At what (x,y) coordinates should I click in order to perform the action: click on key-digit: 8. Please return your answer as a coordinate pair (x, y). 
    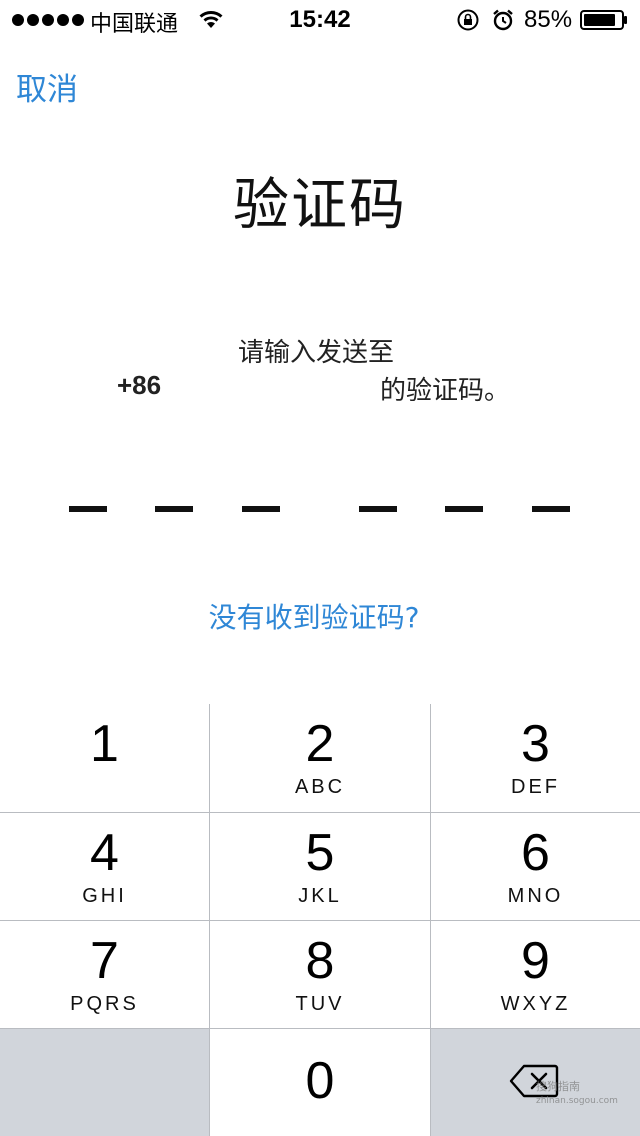
    Looking at the image, I should click on (320, 961).